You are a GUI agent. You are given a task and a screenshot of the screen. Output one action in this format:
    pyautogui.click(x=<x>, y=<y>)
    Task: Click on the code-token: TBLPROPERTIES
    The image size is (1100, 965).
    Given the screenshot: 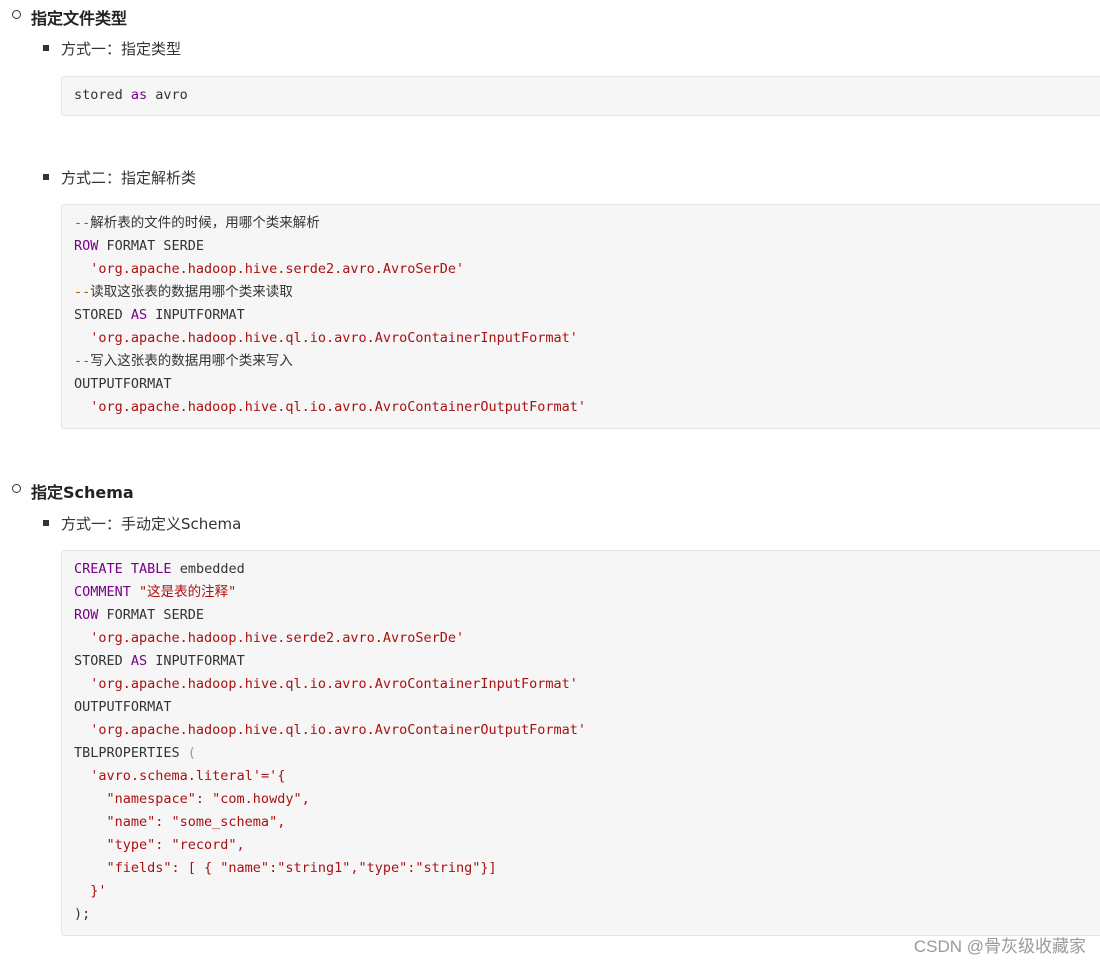 What is the action you would take?
    pyautogui.click(x=131, y=753)
    